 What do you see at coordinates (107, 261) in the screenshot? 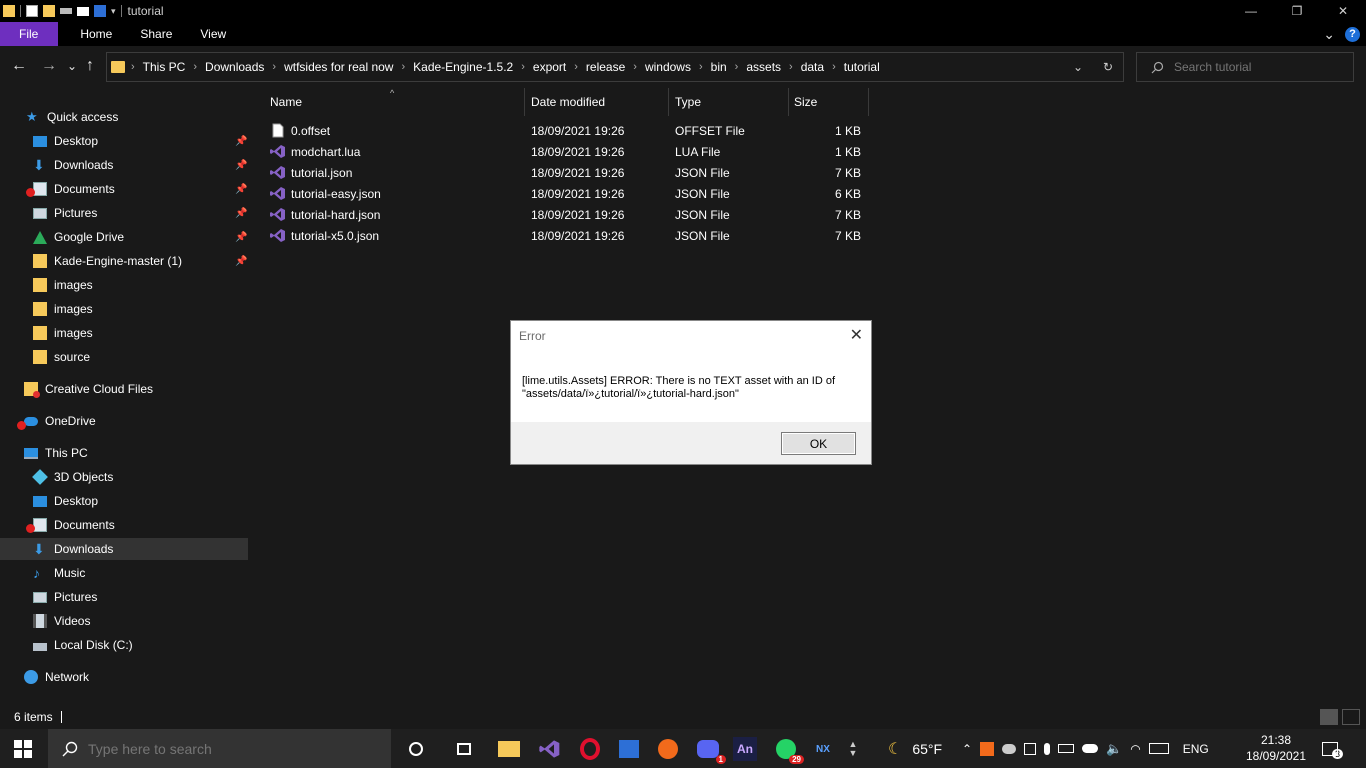
I see `nav-kade-engine-master: Kade-Engine-master (1)` at bounding box center [107, 261].